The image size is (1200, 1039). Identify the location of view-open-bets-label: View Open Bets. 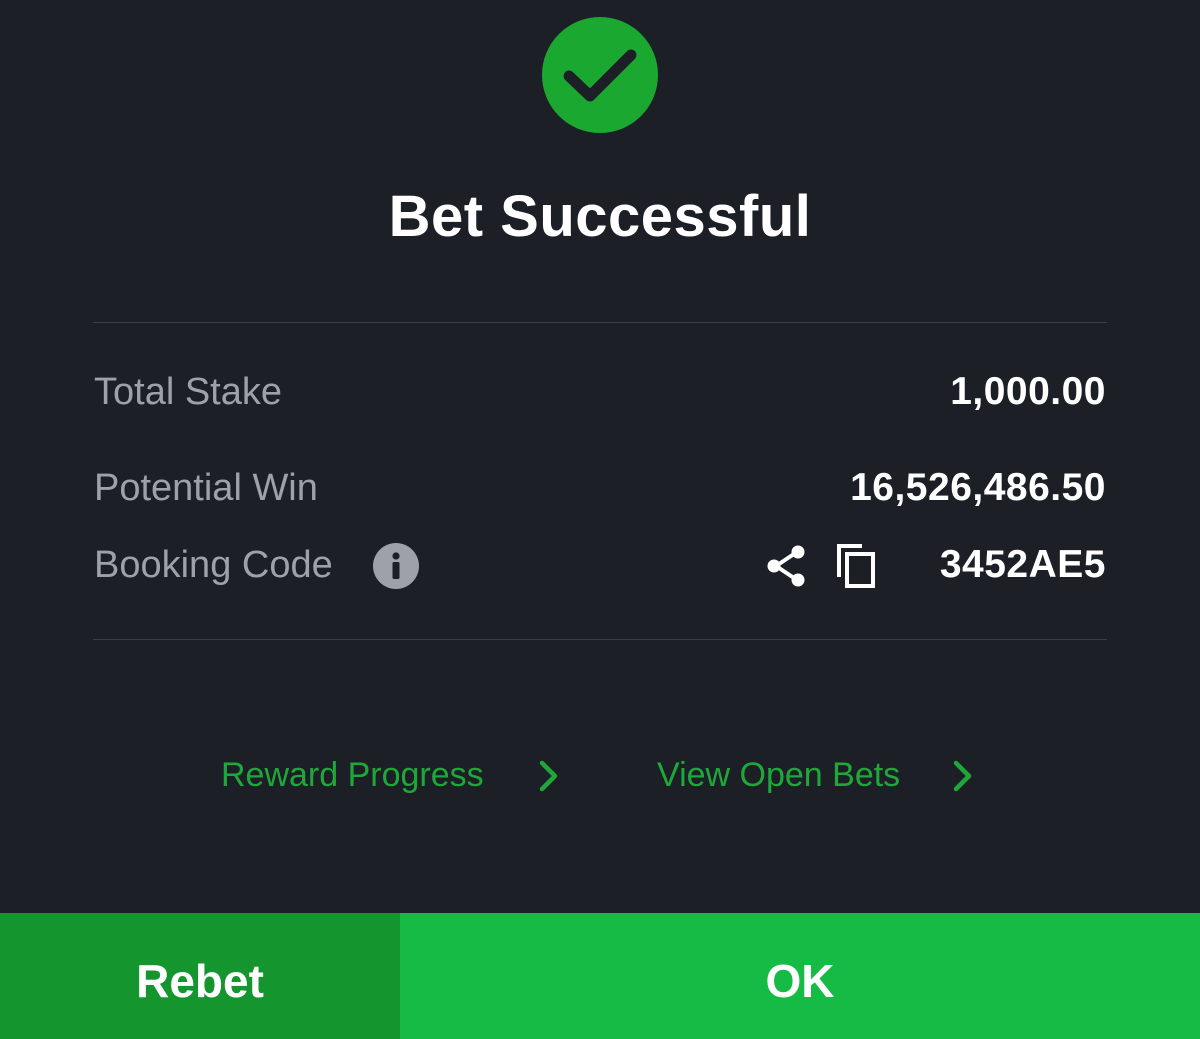
(779, 775).